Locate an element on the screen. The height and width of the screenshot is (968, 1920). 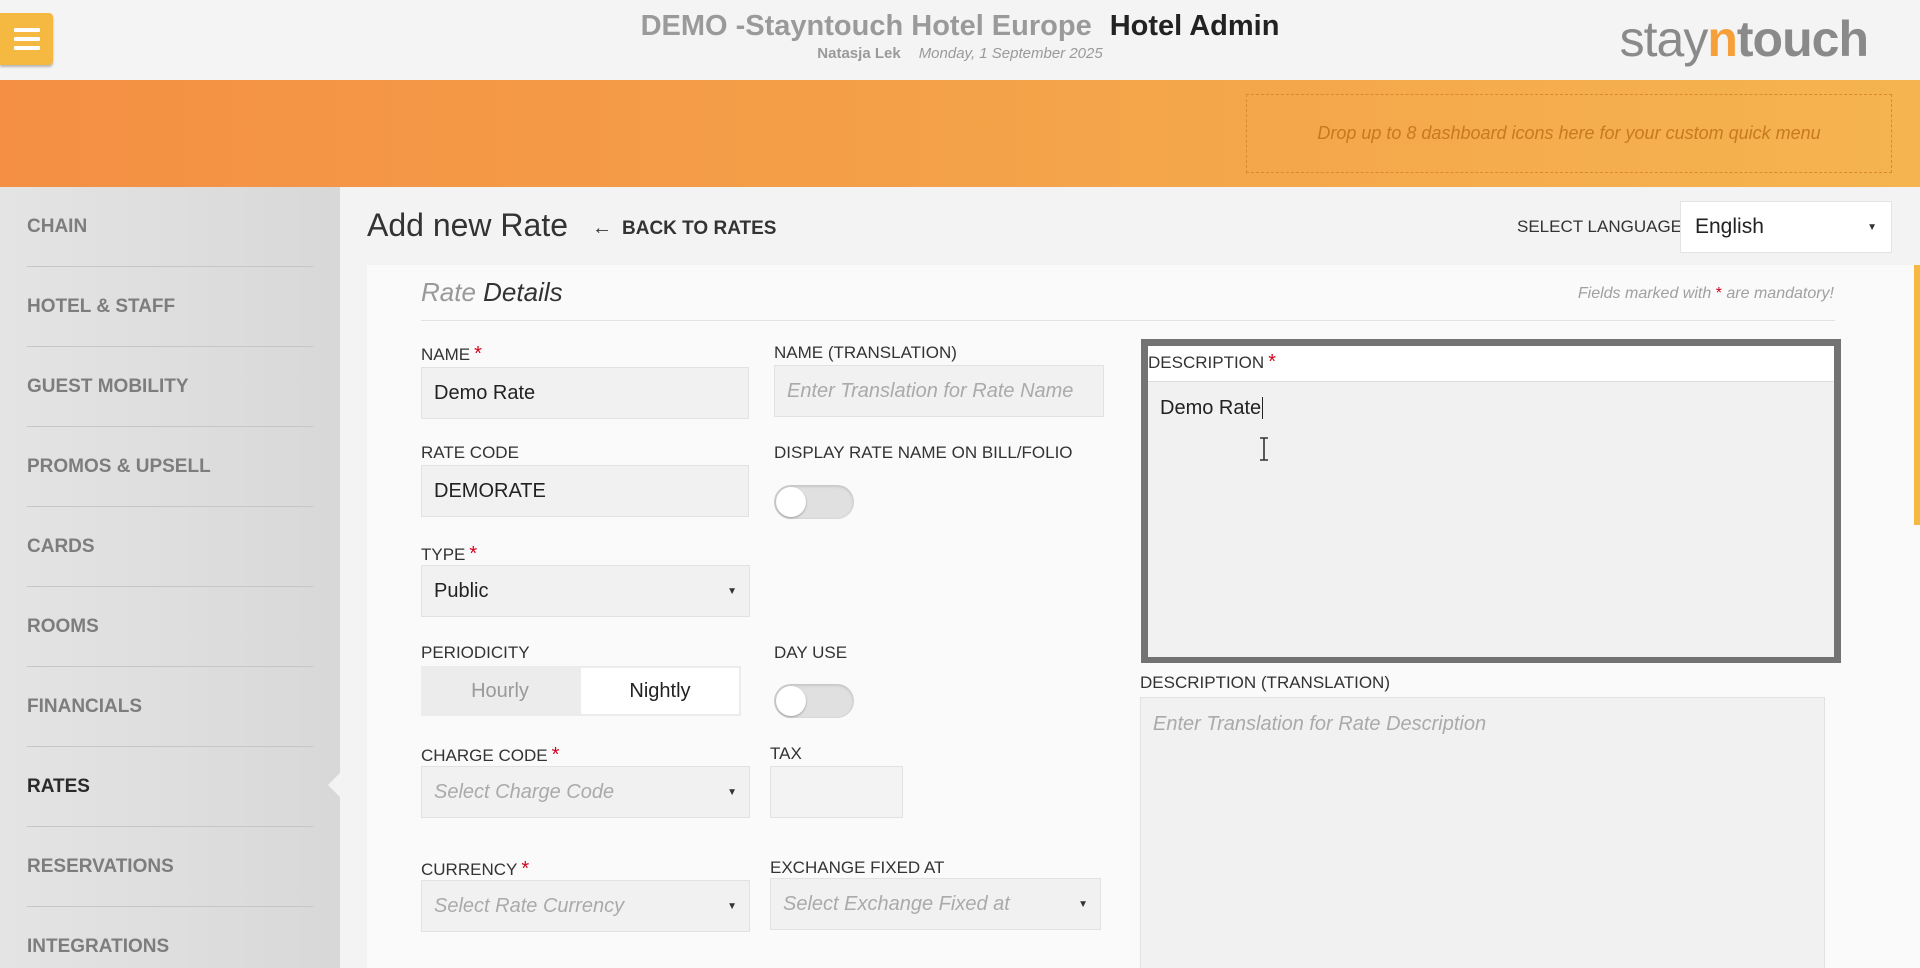
app-name: Hotel Admin is located at coordinates (1194, 26).